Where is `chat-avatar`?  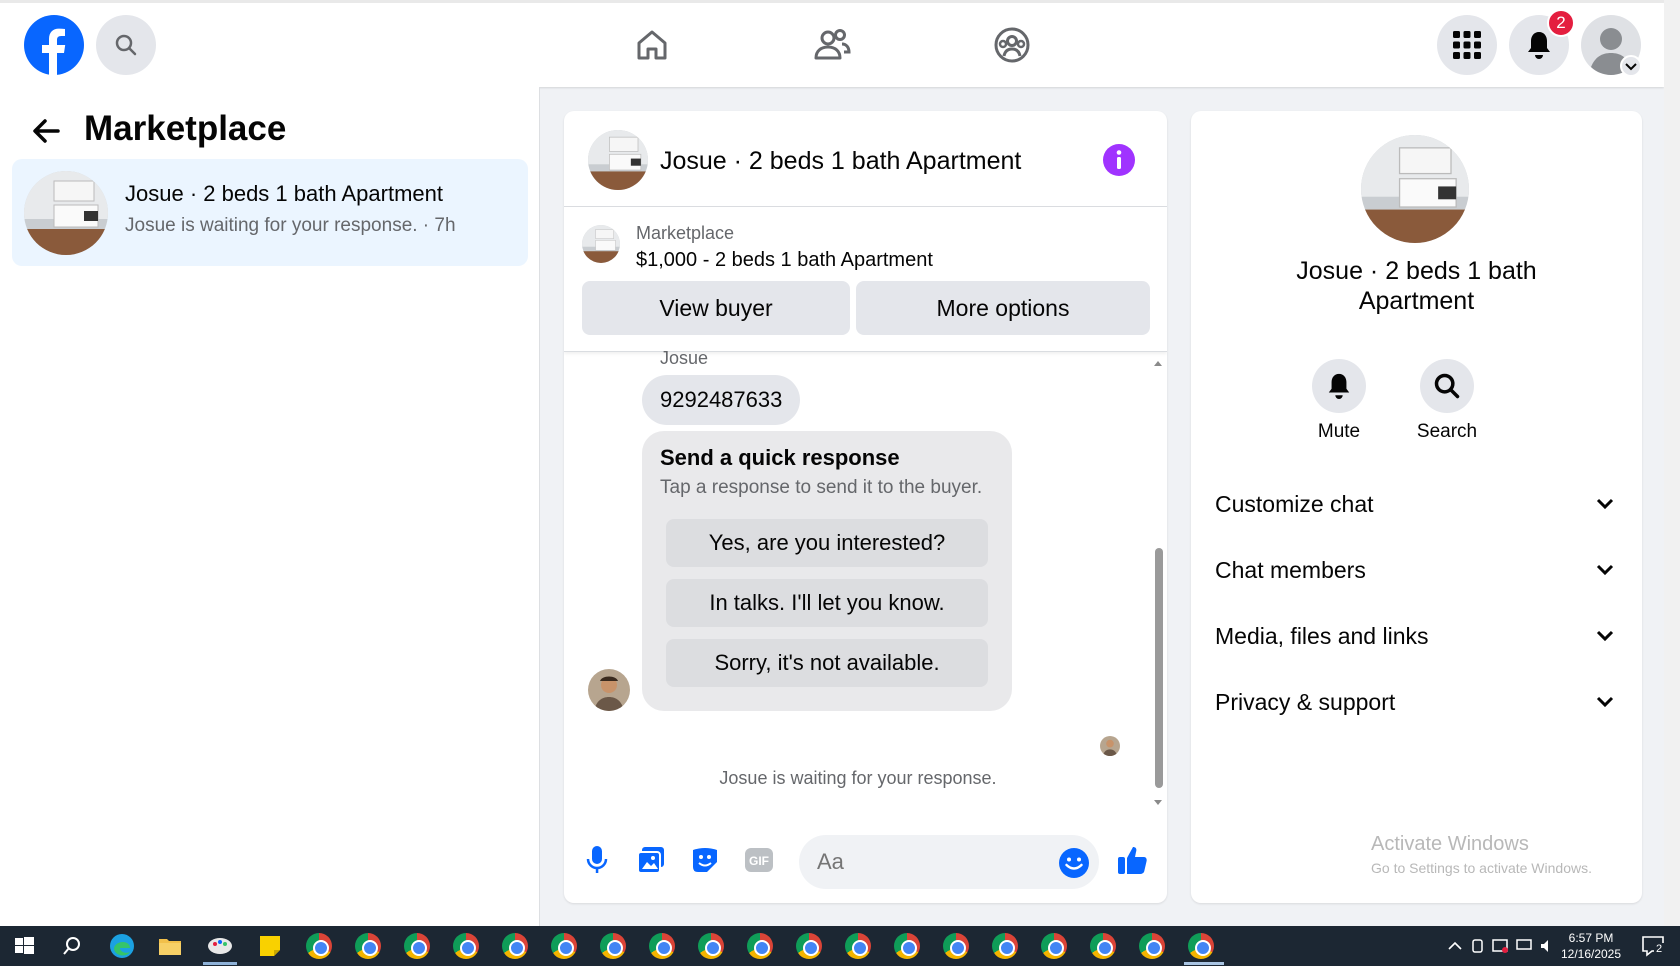 chat-avatar is located at coordinates (618, 160).